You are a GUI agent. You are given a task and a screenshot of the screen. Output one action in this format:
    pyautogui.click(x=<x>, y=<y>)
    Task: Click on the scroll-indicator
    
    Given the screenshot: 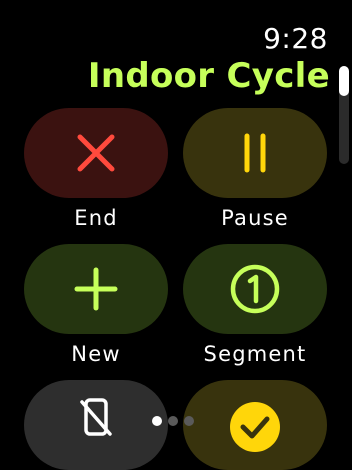 What is the action you would take?
    pyautogui.click(x=344, y=115)
    